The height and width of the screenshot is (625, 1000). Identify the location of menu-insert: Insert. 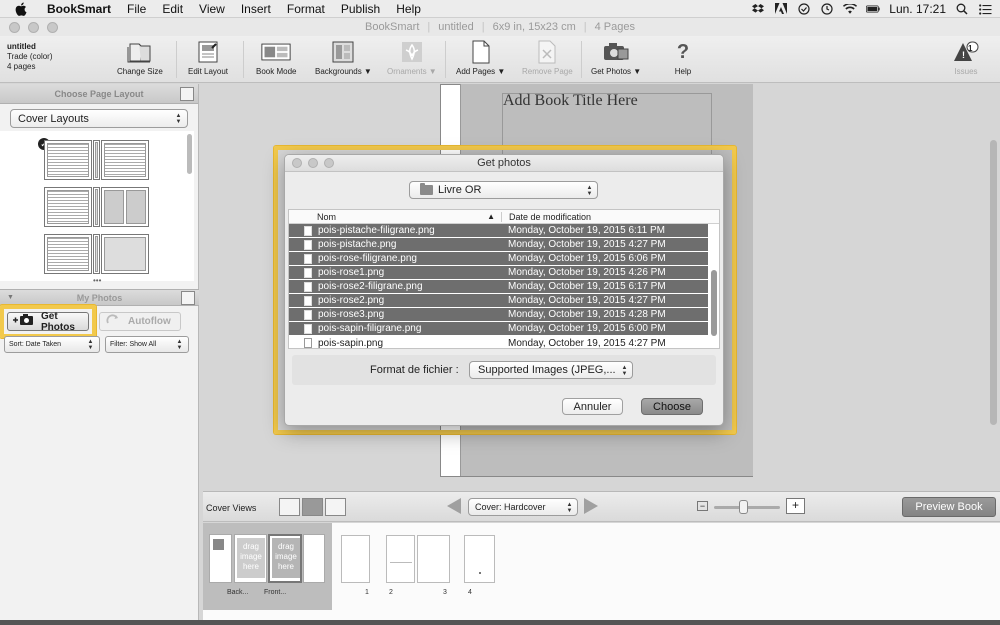
(257, 9).